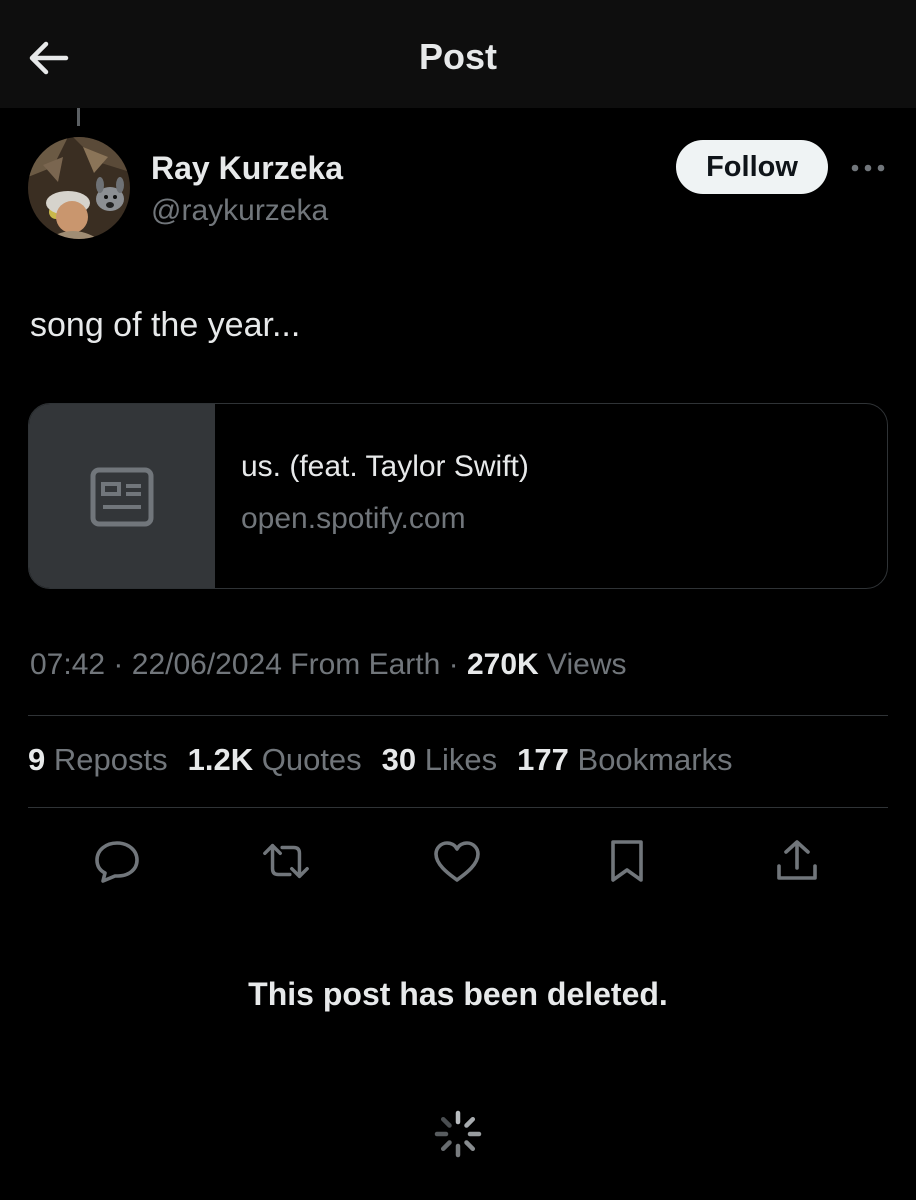 This screenshot has height=1200, width=916. I want to click on link-card-domain: open.spotify.com, so click(353, 518).